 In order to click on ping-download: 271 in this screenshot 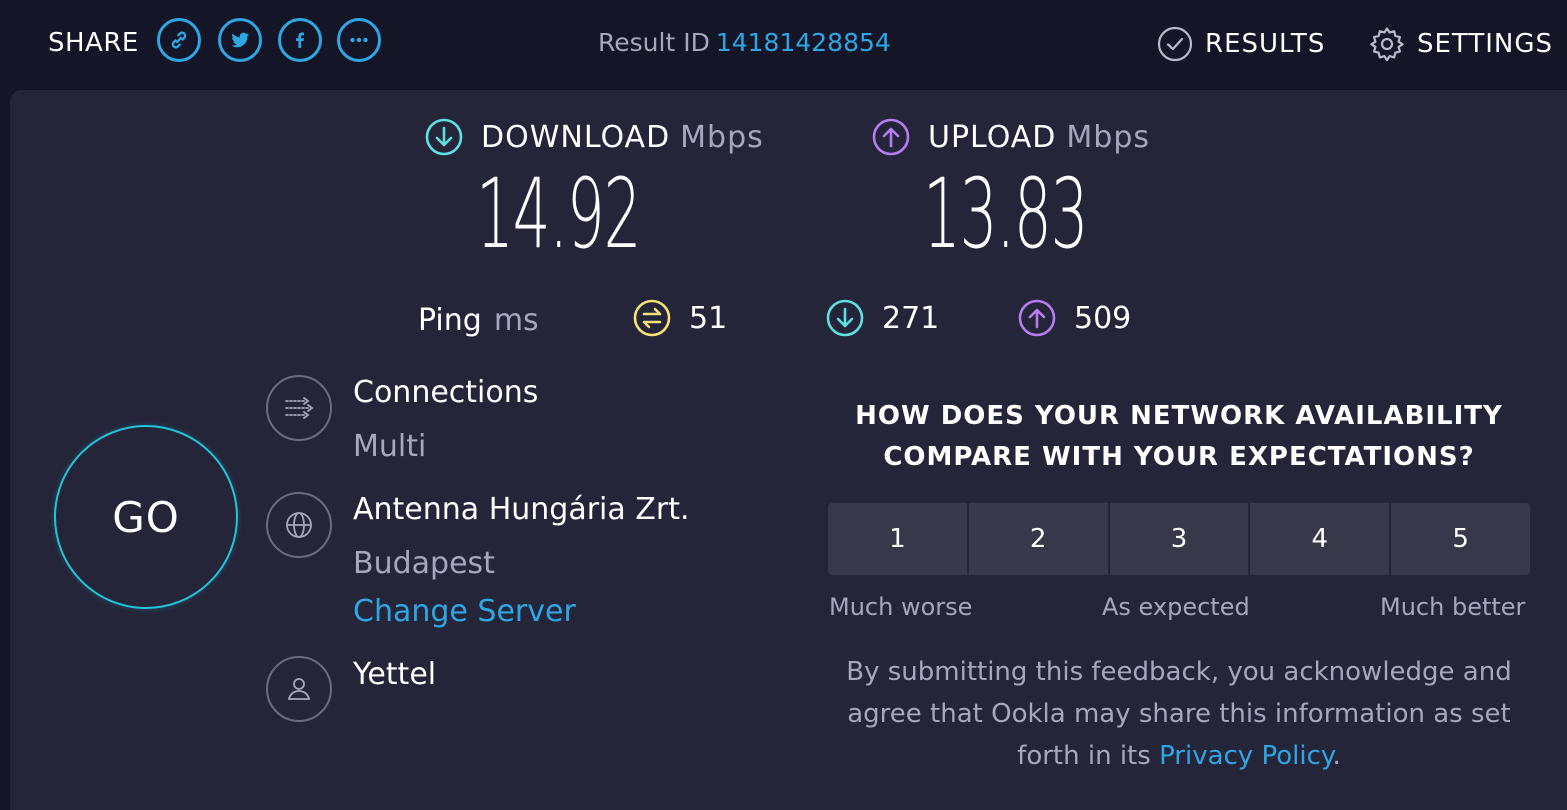, I will do `click(882, 318)`.